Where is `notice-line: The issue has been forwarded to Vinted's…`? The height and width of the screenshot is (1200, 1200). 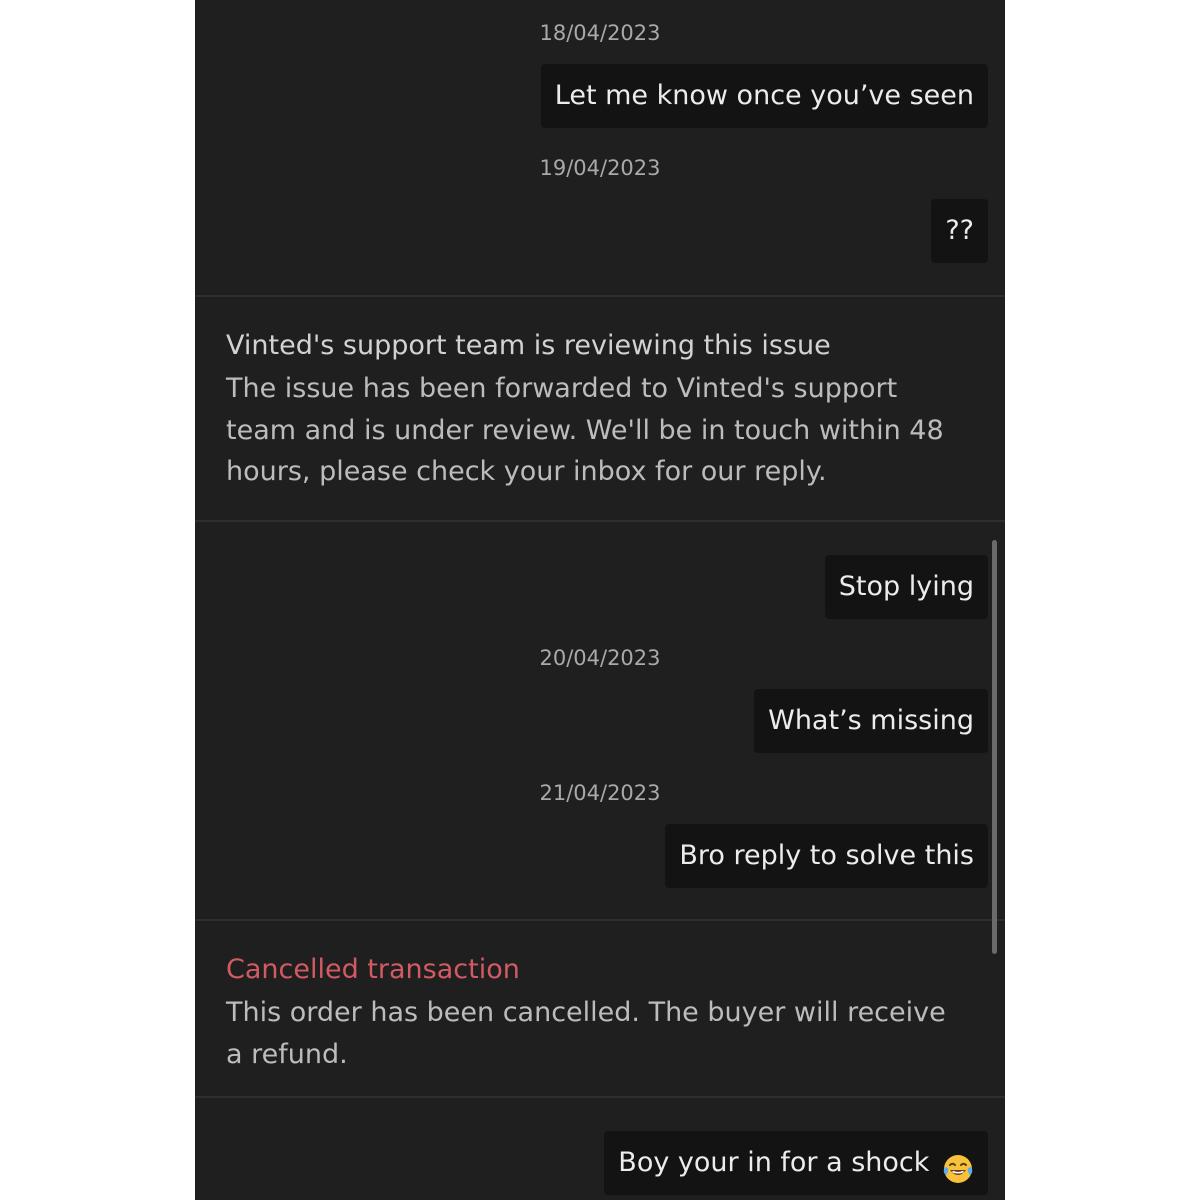 notice-line: The issue has been forwarded to Vinted's… is located at coordinates (562, 388).